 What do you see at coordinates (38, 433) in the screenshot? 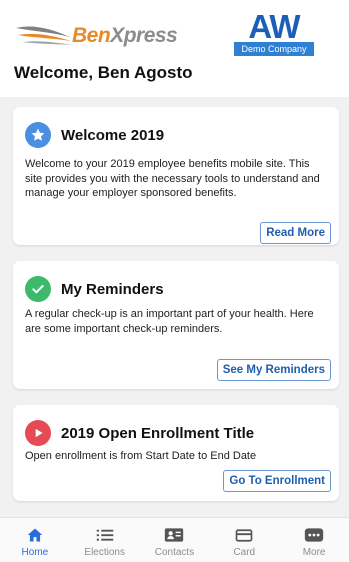
I see `play-icon` at bounding box center [38, 433].